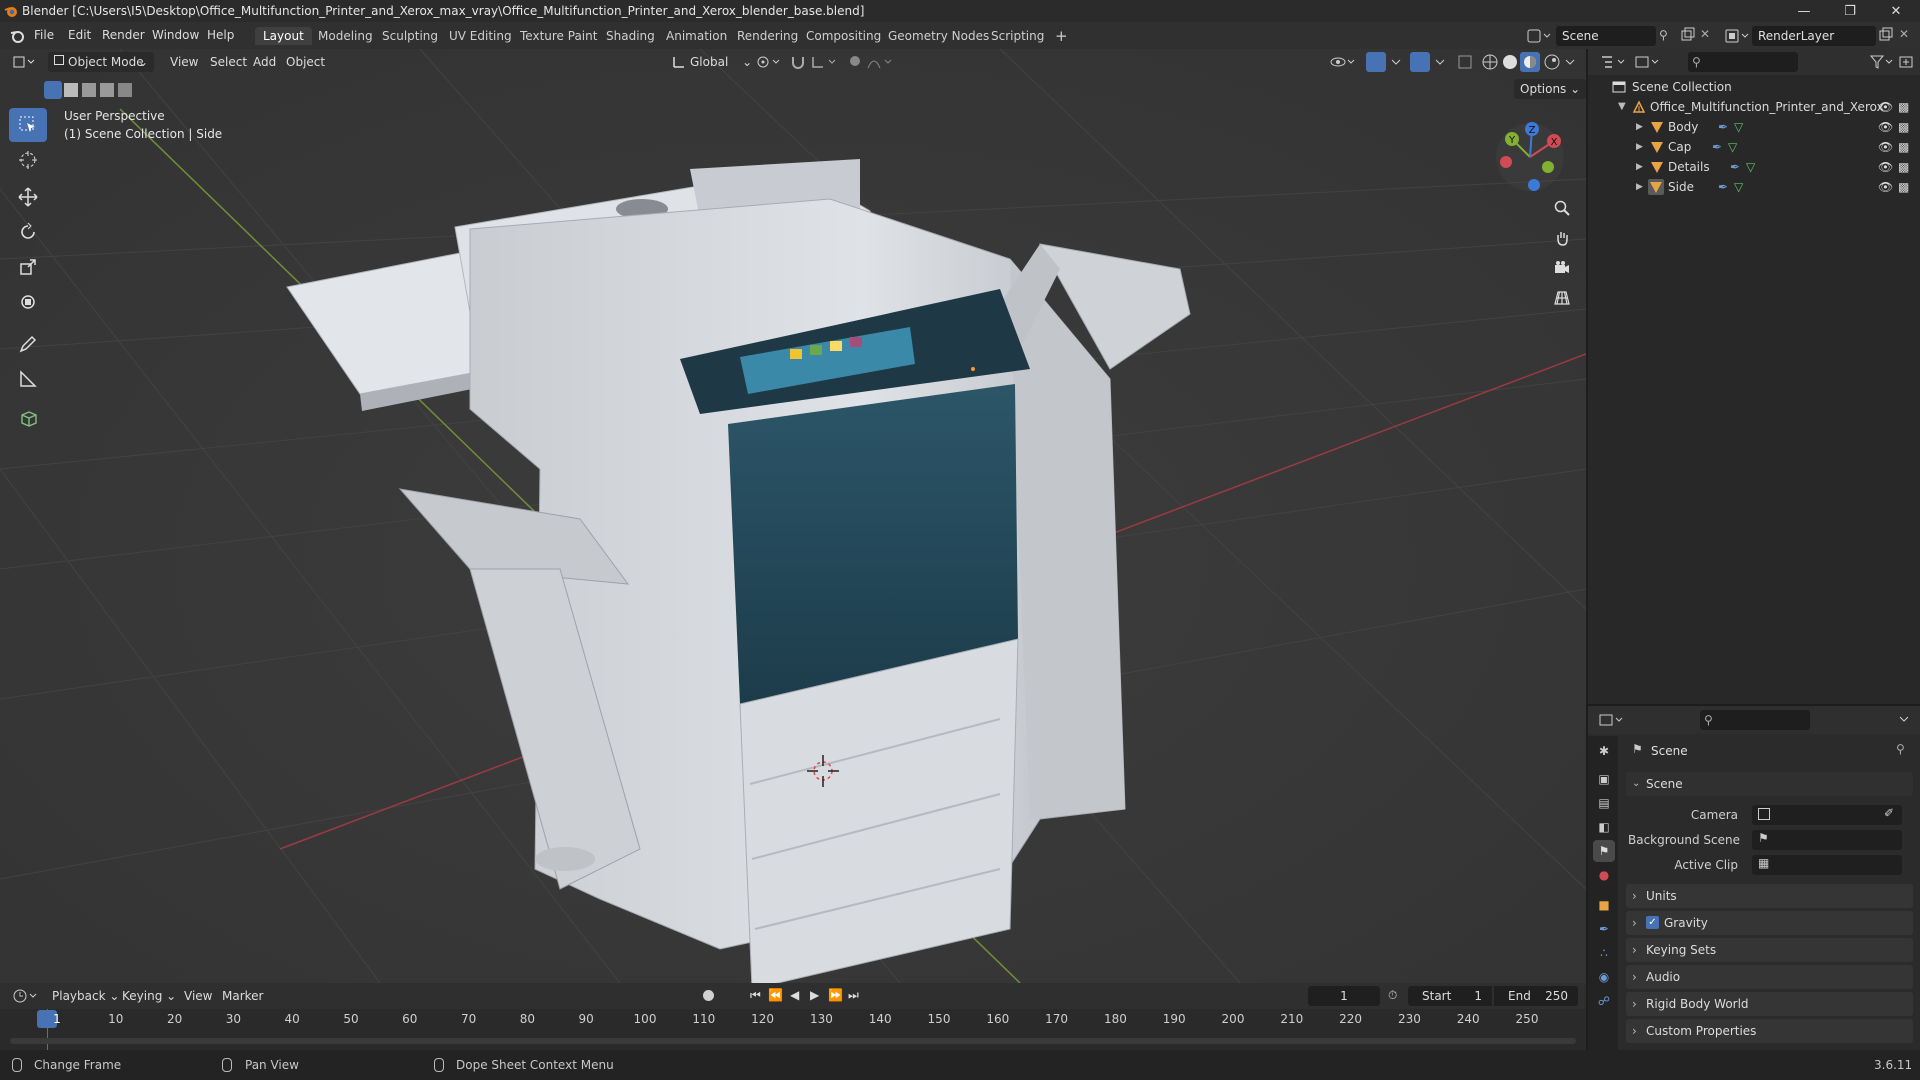  Describe the element at coordinates (1622, 107) in the screenshot. I see `chevron-down-icon: ▼` at that location.